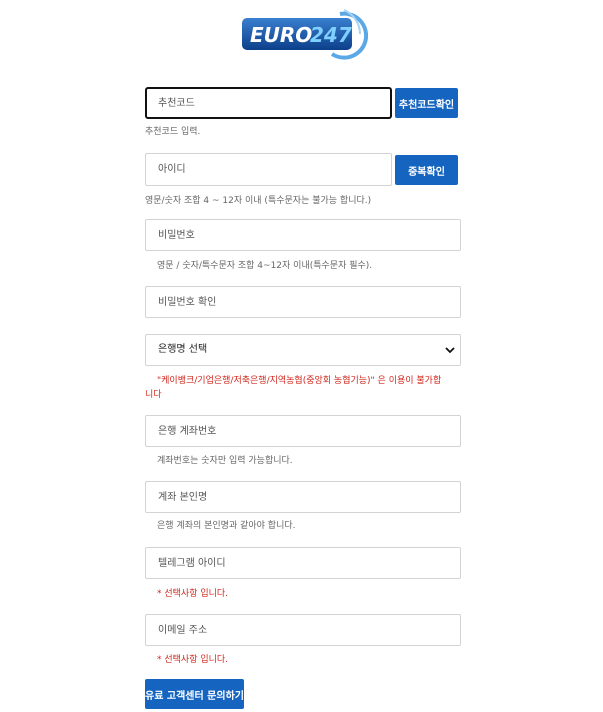  I want to click on logo-word: EURO, so click(281, 35).